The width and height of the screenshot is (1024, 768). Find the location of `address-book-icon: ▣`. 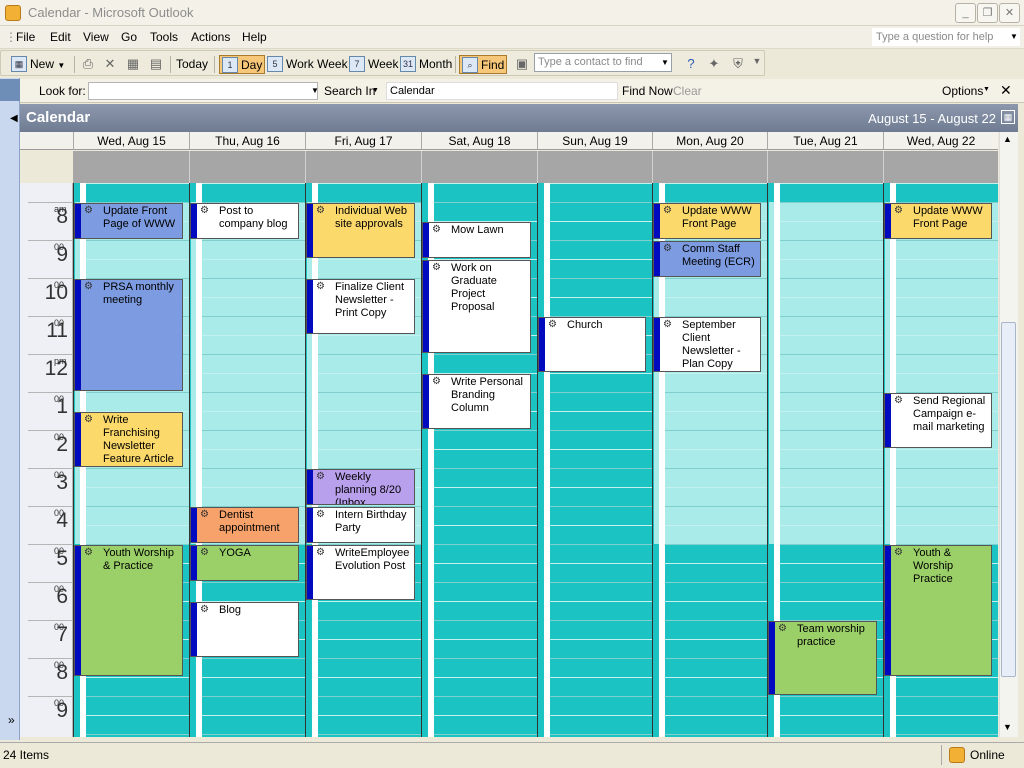

address-book-icon: ▣ is located at coordinates (522, 64).